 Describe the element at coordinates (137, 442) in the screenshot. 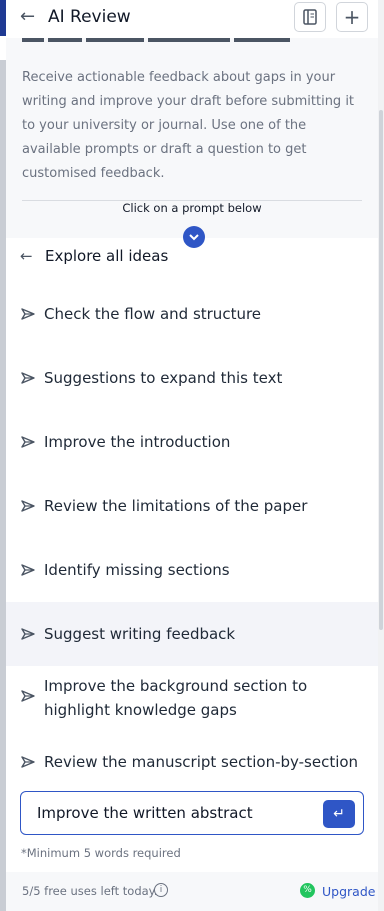

I see `prompt-label: Improve the introduction` at that location.